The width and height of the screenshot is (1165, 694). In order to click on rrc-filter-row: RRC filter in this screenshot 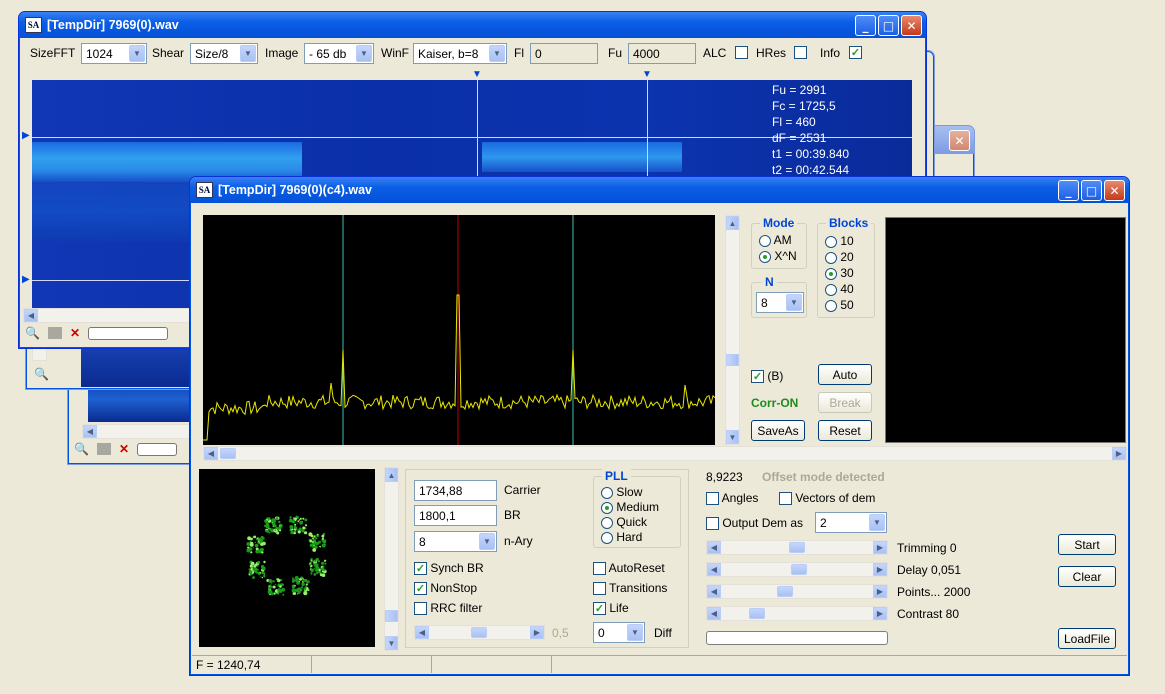, I will do `click(448, 608)`.